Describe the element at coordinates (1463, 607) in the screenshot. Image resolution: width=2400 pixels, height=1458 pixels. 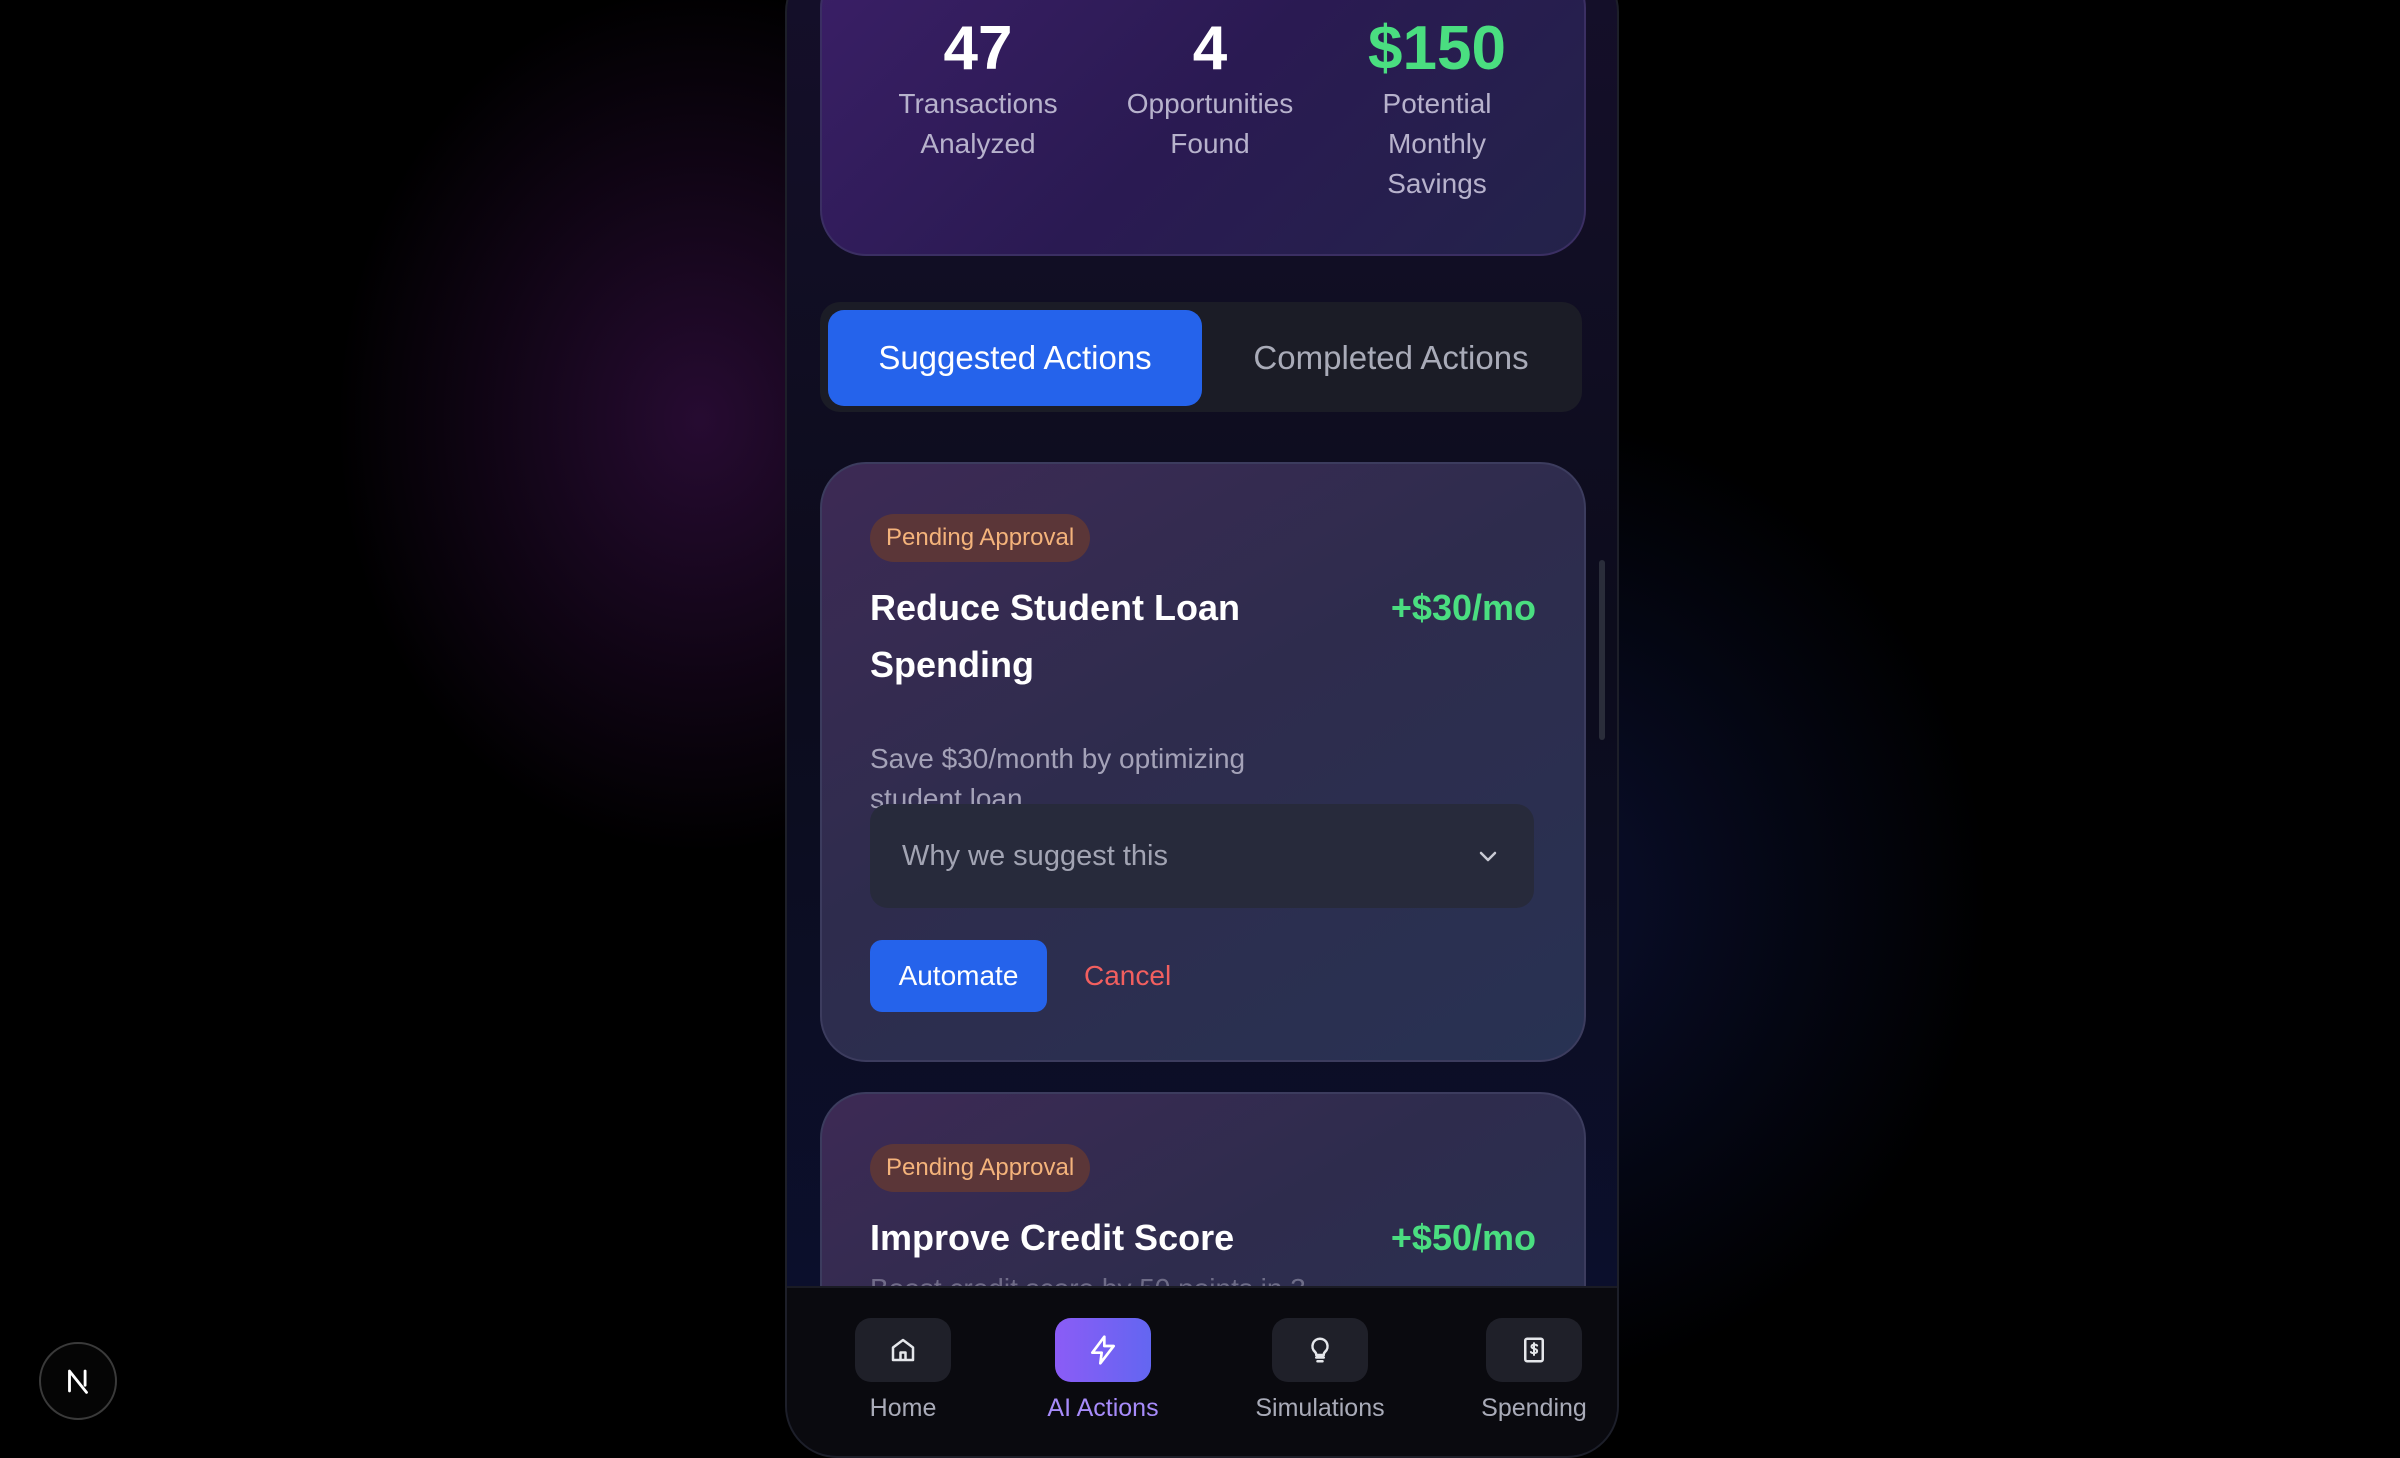
I see `savings-amount: +$30/mo` at that location.